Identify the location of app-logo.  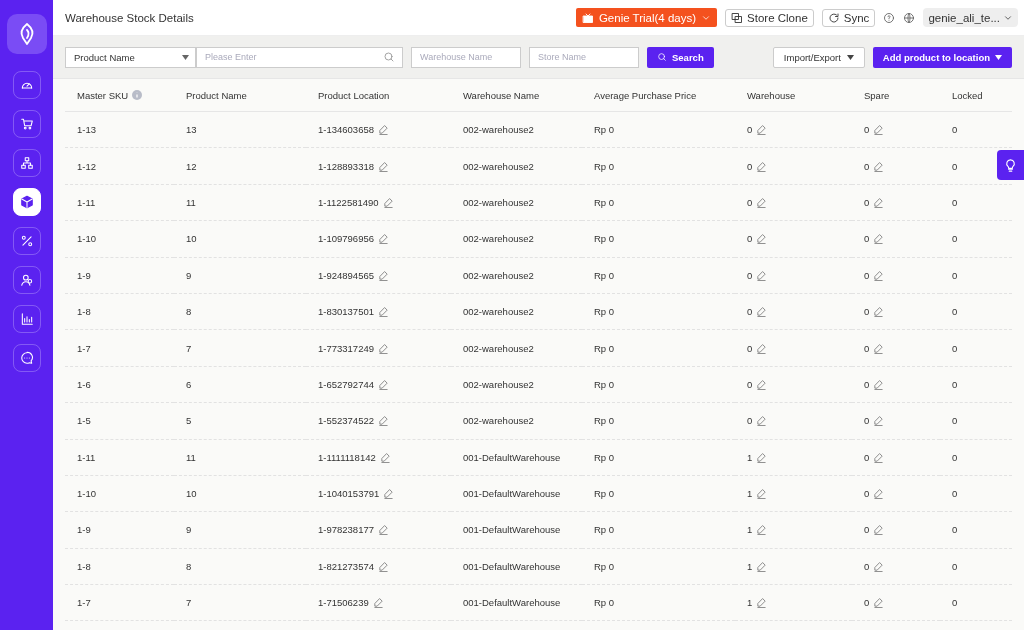
(26, 34).